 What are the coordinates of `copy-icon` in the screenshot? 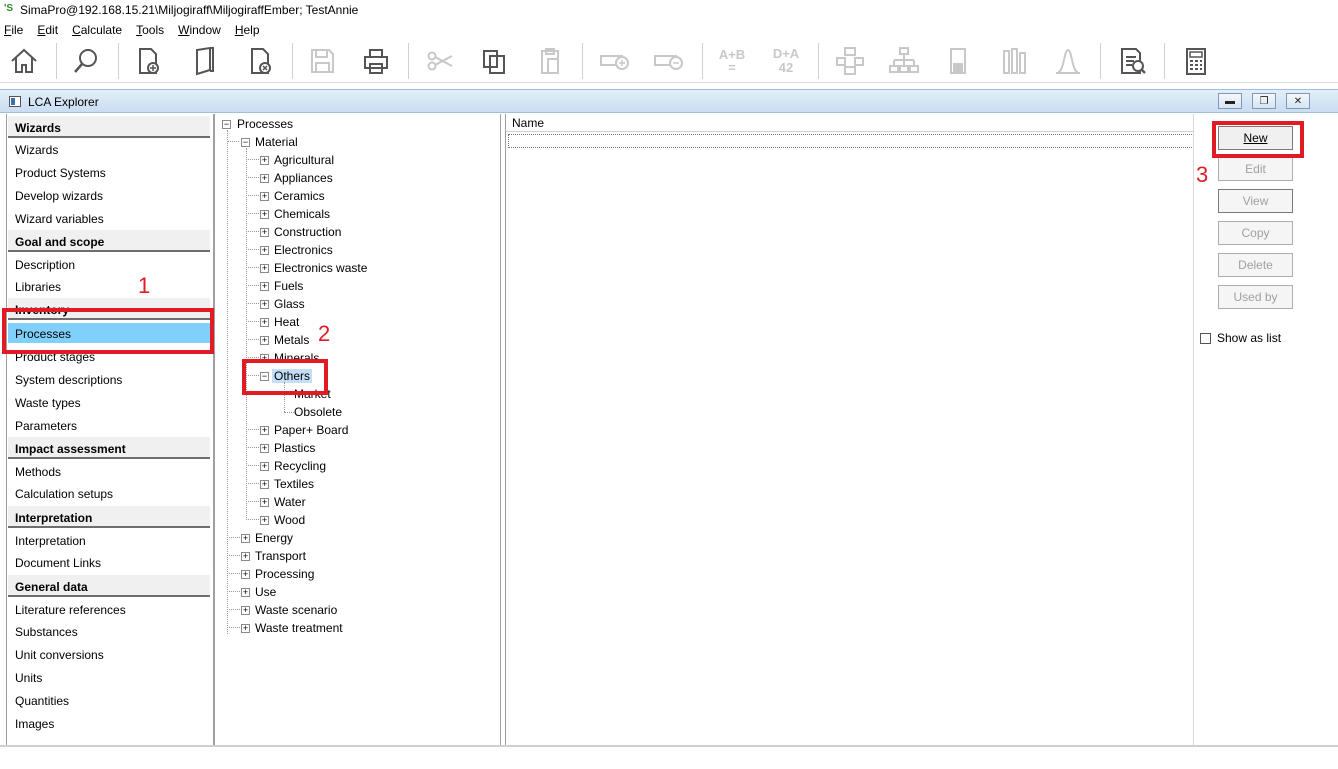 It's located at (494, 61).